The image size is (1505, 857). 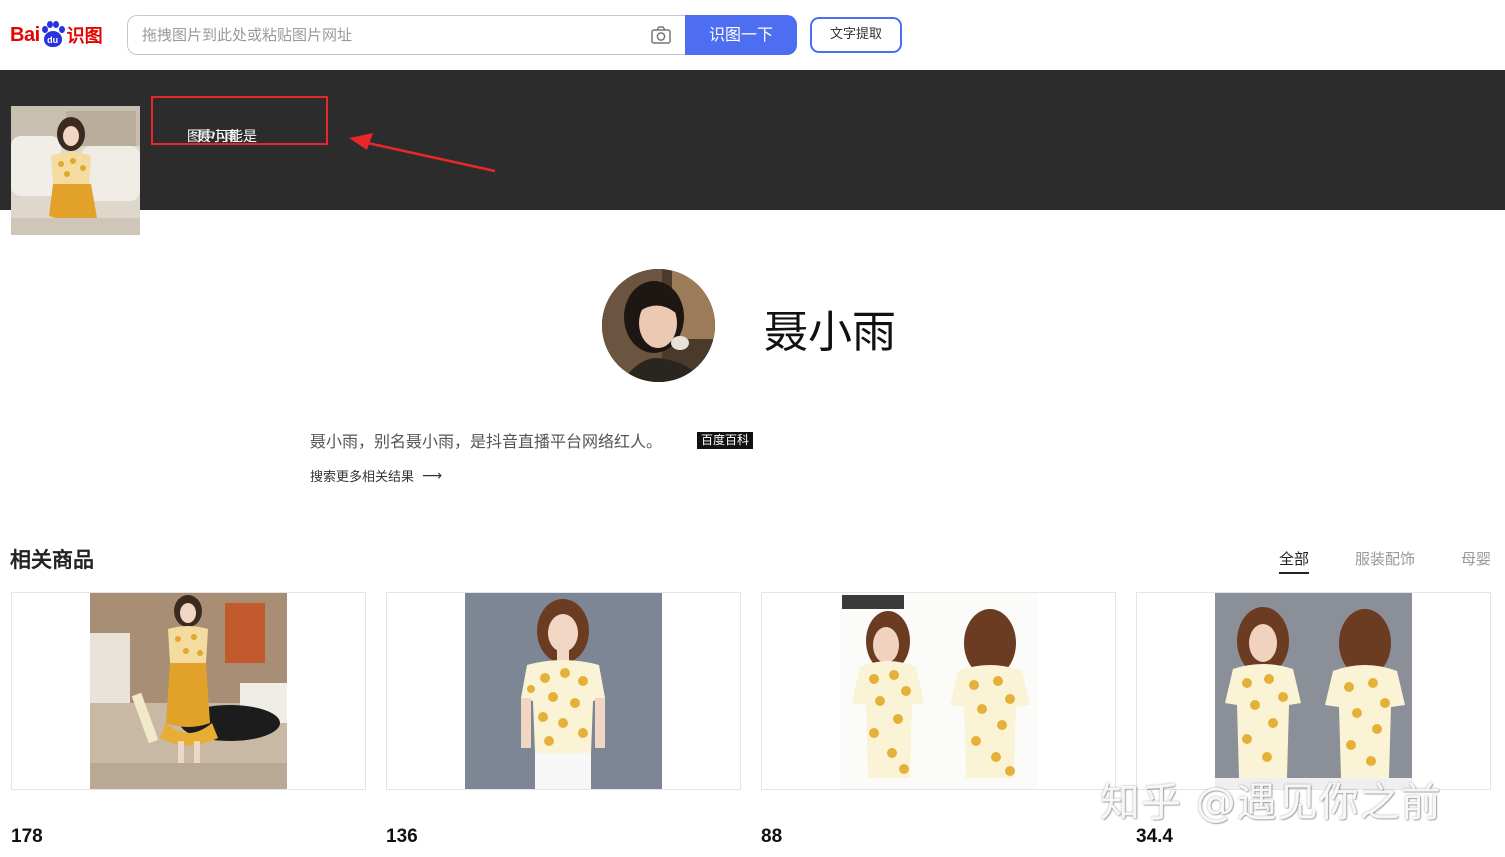 What do you see at coordinates (378, 35) in the screenshot?
I see `search-input` at bounding box center [378, 35].